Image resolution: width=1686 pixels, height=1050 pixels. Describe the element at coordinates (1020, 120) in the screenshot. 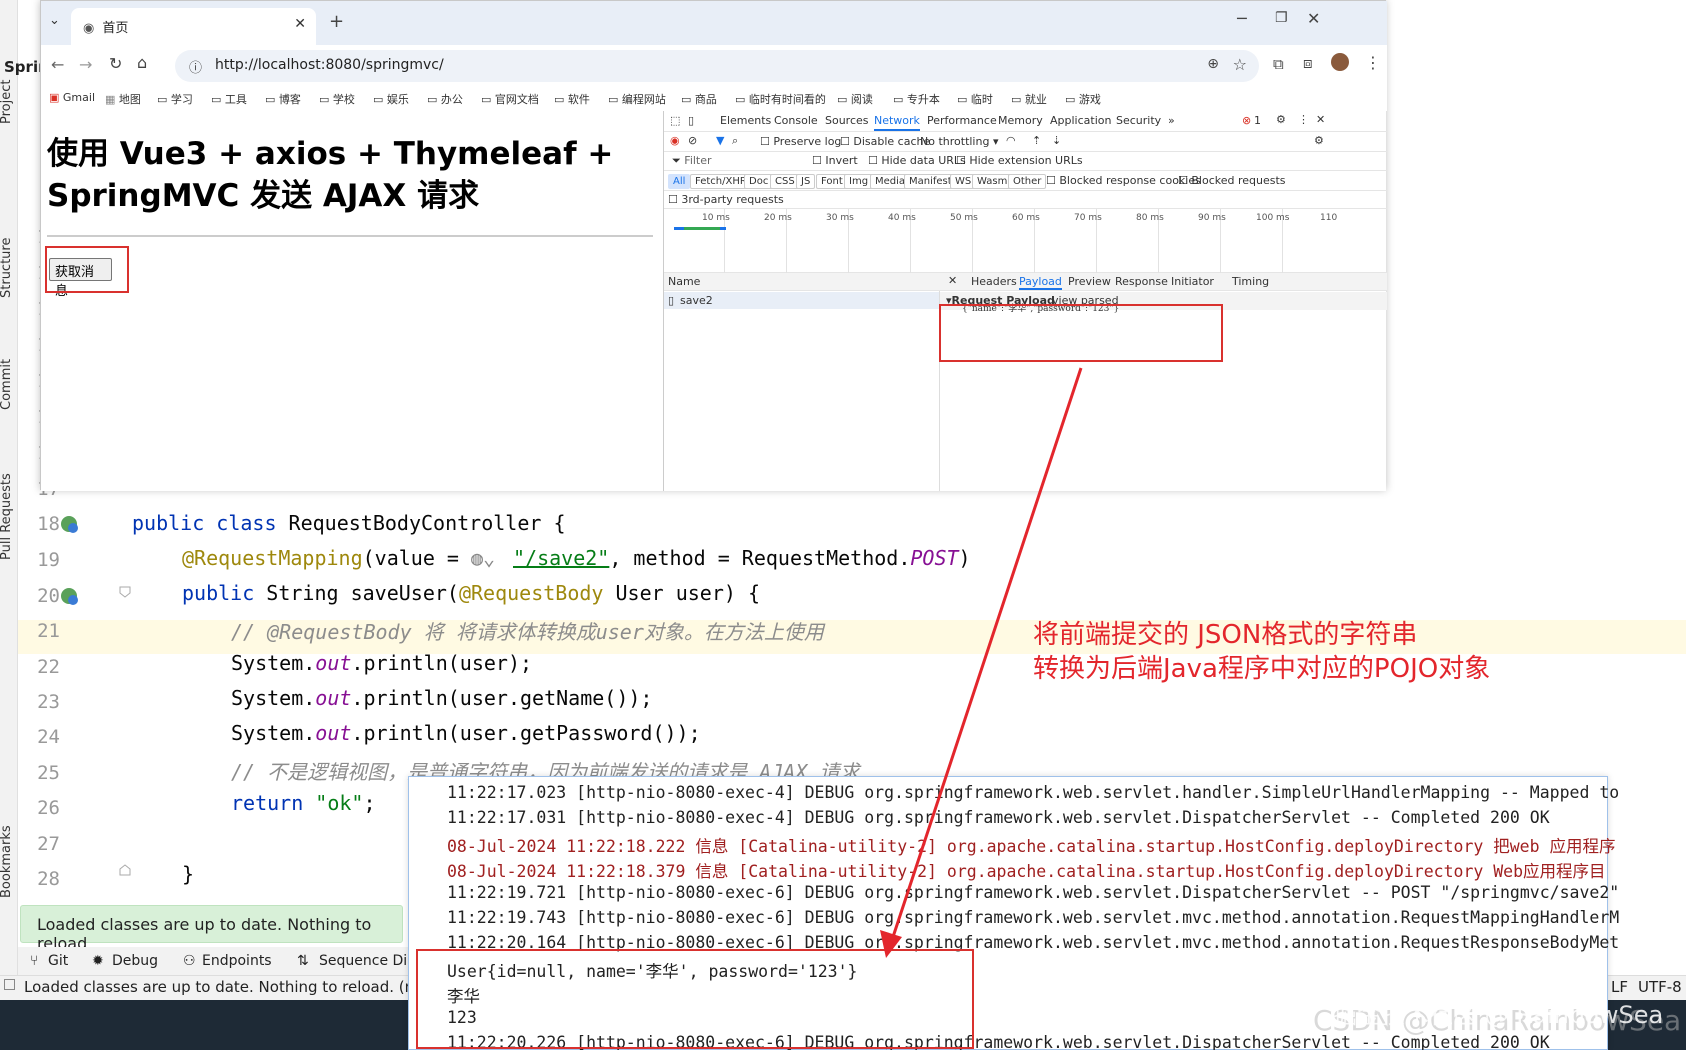

I see `devtools-tab: Memory` at that location.